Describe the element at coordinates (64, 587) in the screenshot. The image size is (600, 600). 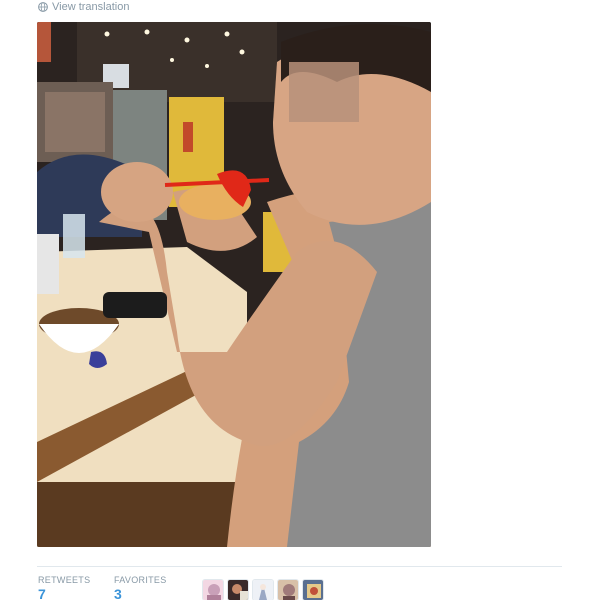
I see `retweets-stat: RETWEETS 7` at that location.